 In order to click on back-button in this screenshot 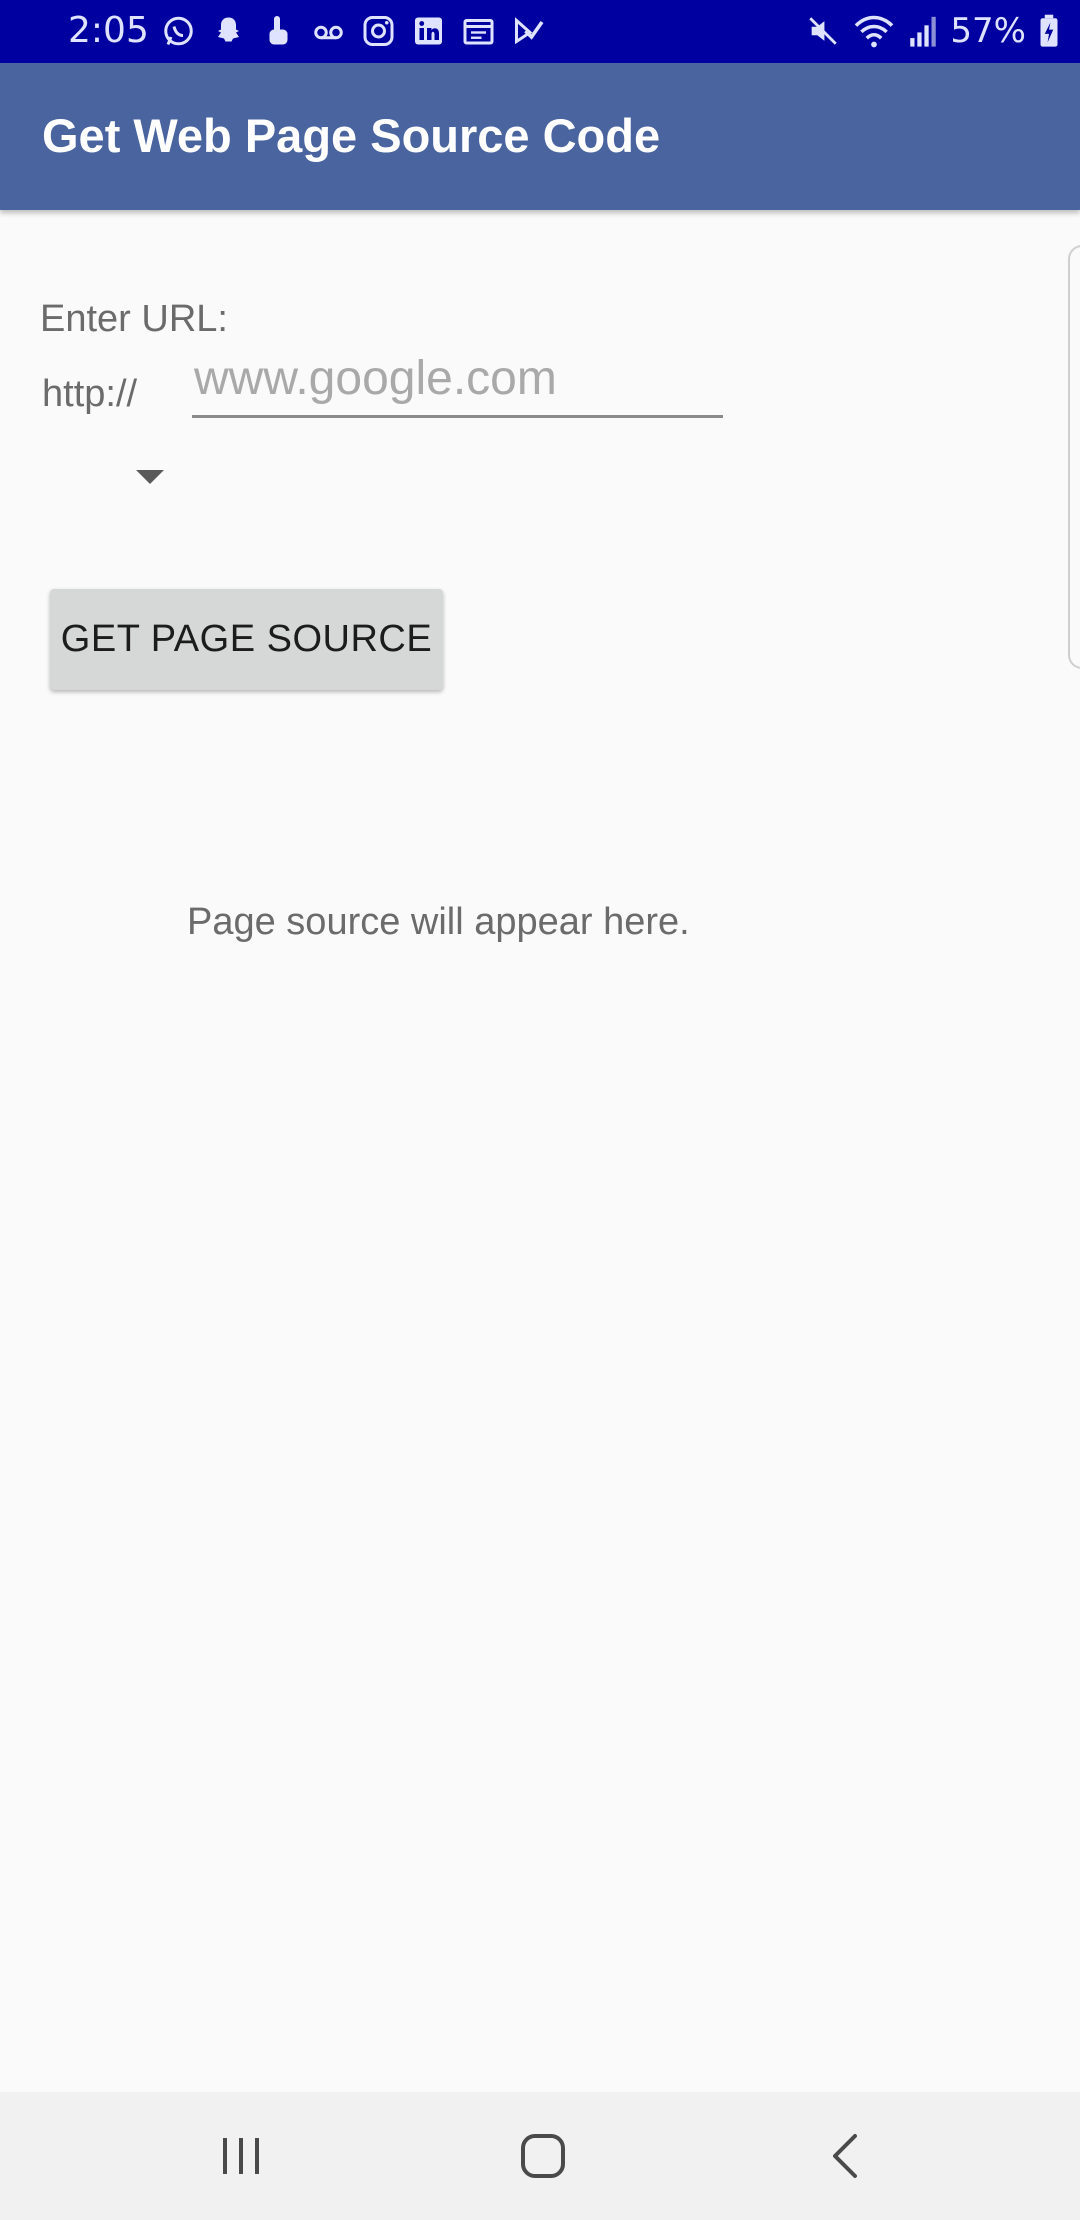, I will do `click(845, 2156)`.